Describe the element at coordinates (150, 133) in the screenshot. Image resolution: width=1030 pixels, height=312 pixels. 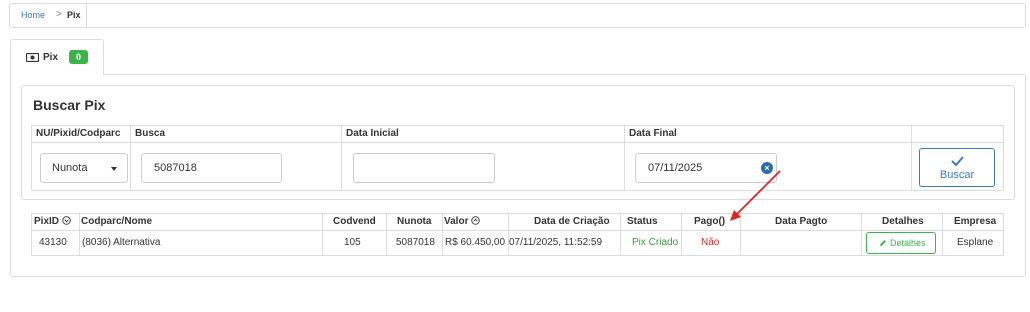
I see `header-busca: Busca` at that location.